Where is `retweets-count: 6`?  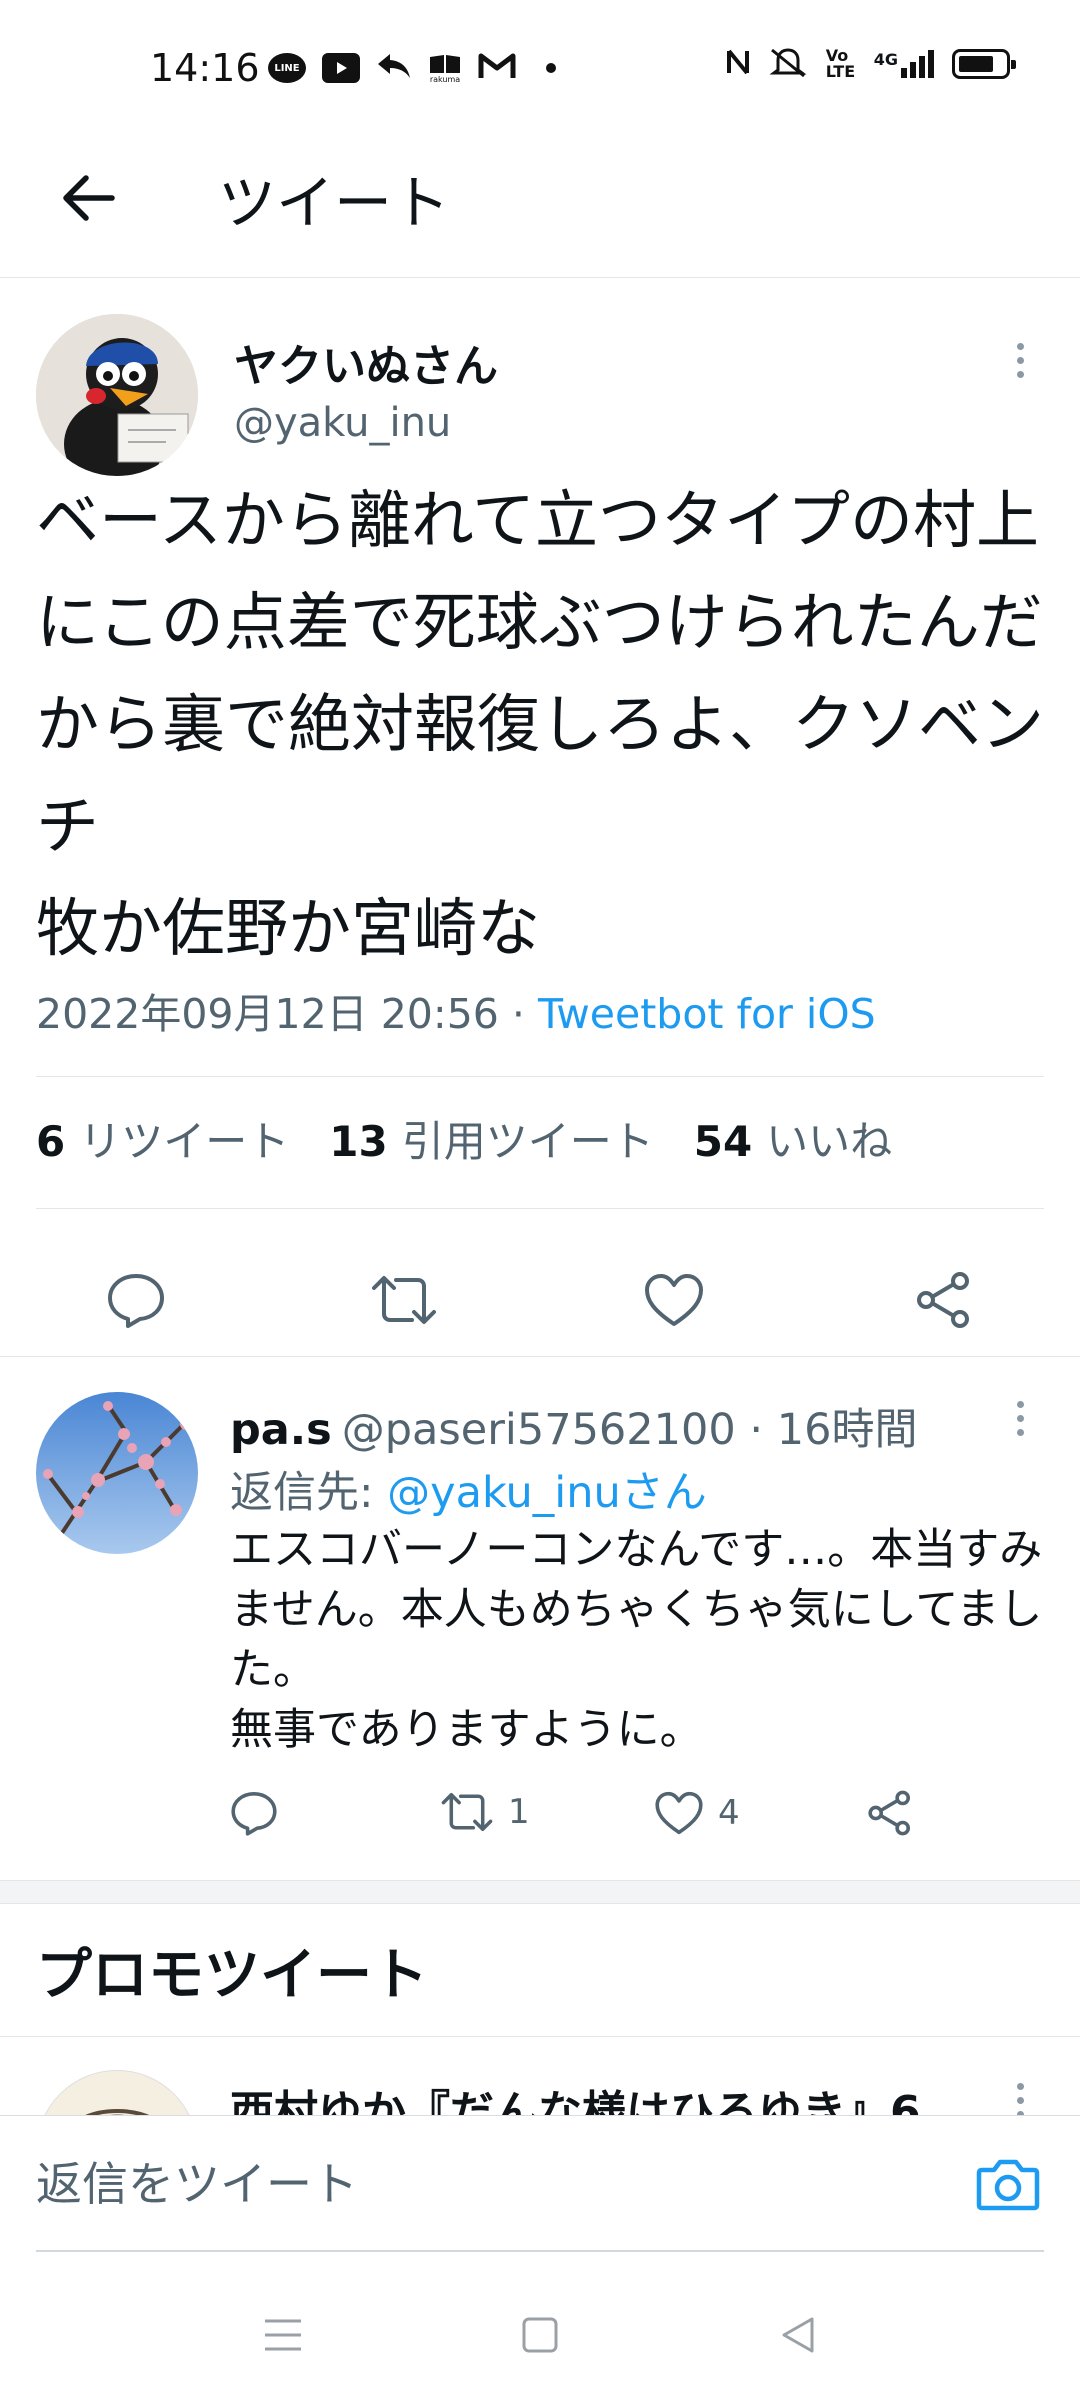
retweets-count: 6 is located at coordinates (51, 1141).